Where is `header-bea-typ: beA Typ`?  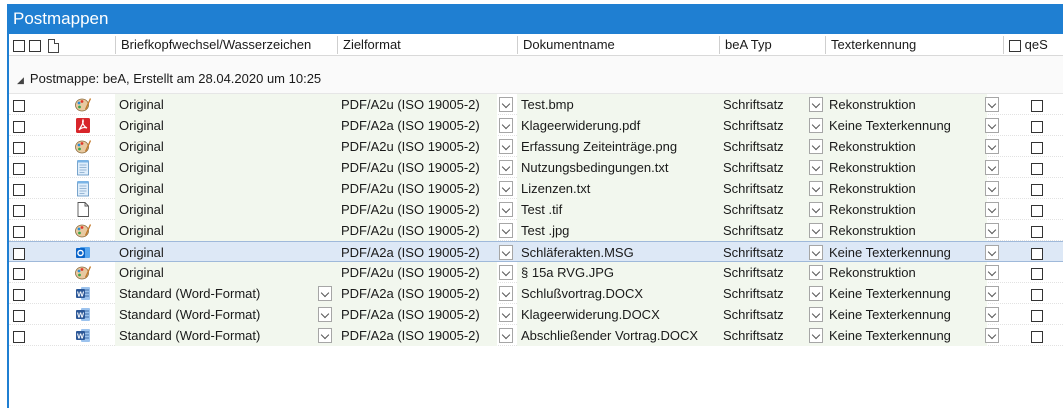
header-bea-typ: beA Typ is located at coordinates (746, 45).